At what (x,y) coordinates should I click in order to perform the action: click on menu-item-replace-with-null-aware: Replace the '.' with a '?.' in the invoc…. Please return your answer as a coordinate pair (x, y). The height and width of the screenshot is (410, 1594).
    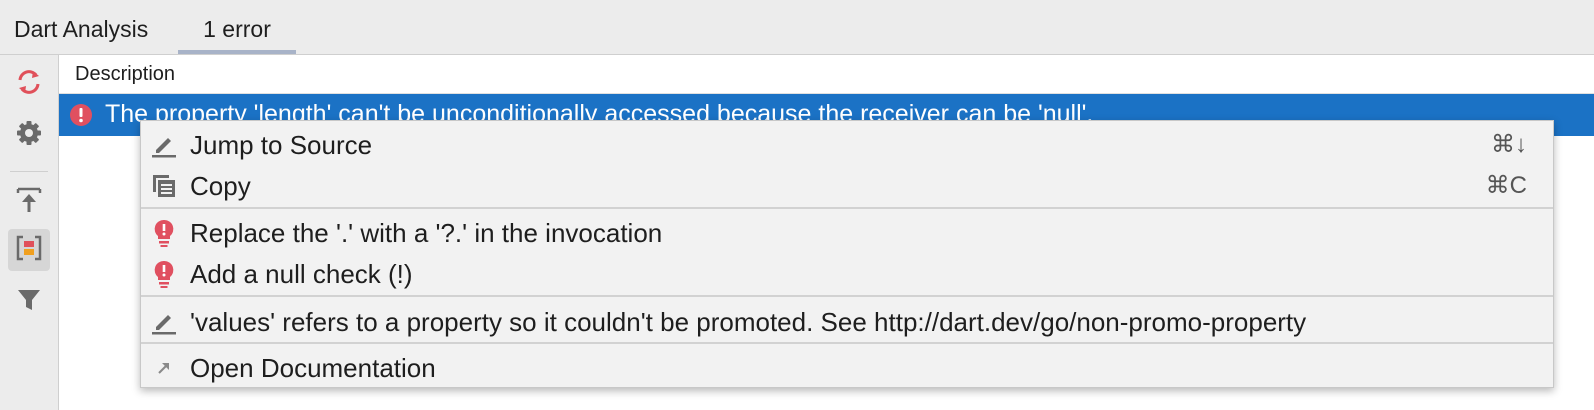
    Looking at the image, I should click on (847, 233).